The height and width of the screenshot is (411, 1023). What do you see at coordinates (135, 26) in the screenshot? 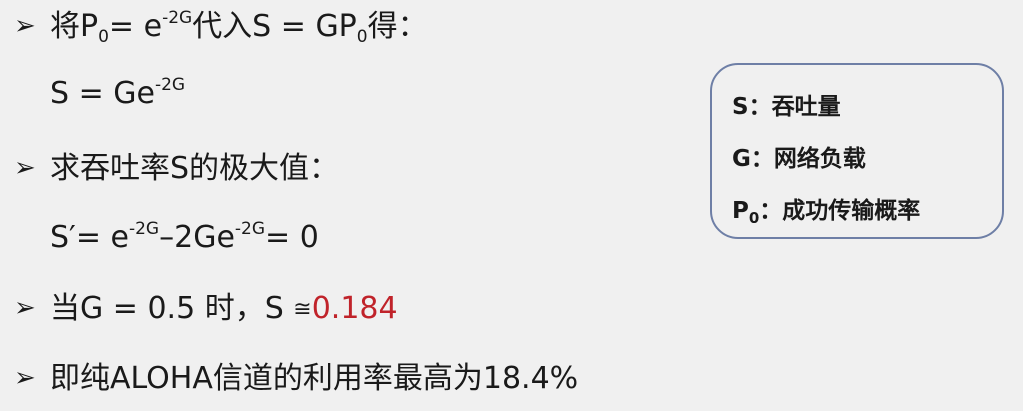
I see `line-text: = e` at bounding box center [135, 26].